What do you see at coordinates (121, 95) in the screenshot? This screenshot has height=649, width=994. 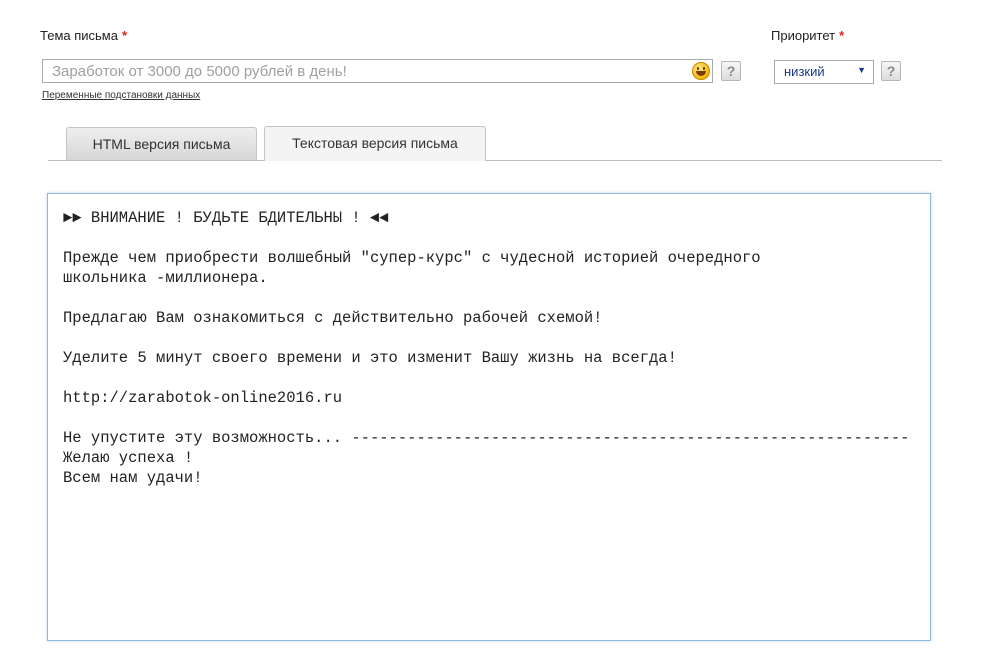 I see `variables-link: Переменные подстановки данных` at bounding box center [121, 95].